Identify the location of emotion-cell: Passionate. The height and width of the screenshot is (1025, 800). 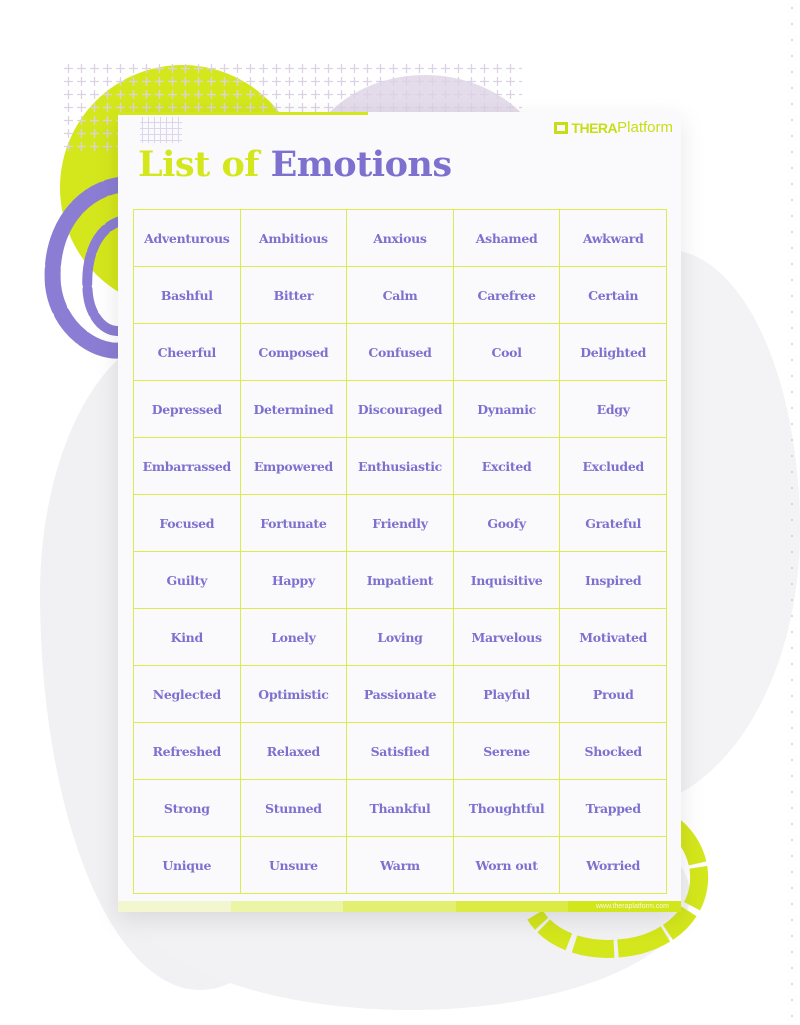
(400, 694).